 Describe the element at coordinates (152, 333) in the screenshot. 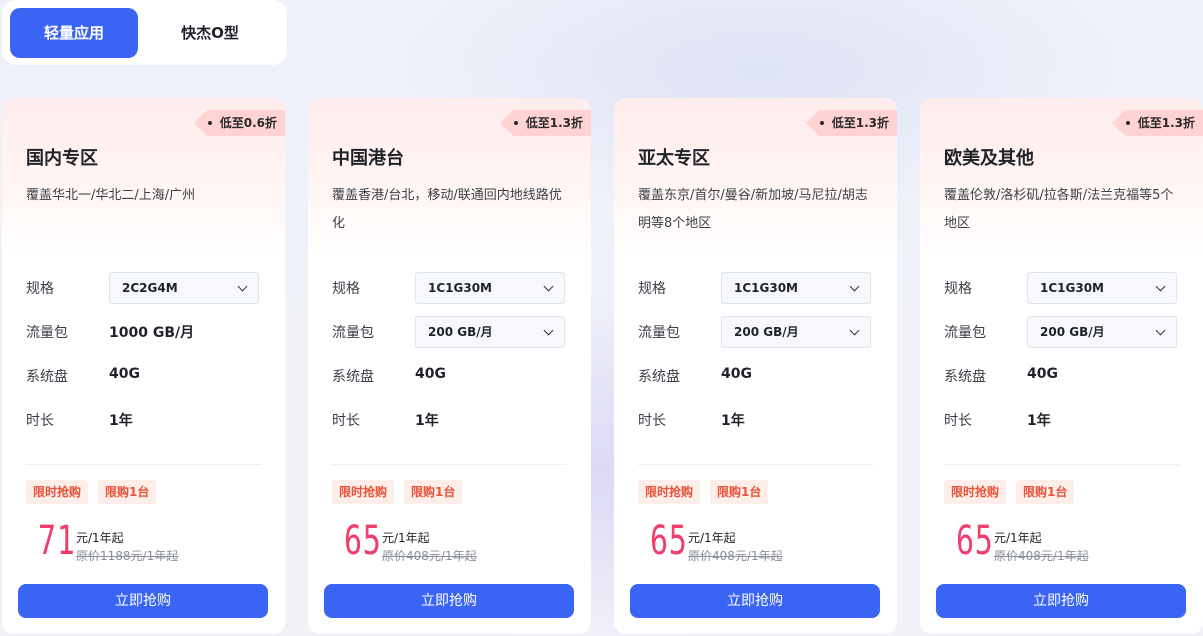

I see `traffic-value: 1000 GB/月` at that location.